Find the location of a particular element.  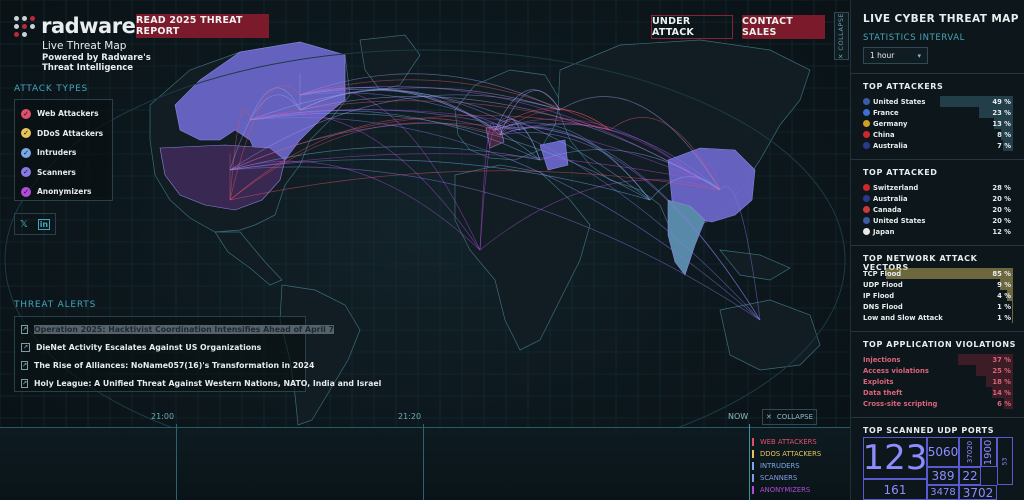

stat-percent: 12 % is located at coordinates (1001, 231).